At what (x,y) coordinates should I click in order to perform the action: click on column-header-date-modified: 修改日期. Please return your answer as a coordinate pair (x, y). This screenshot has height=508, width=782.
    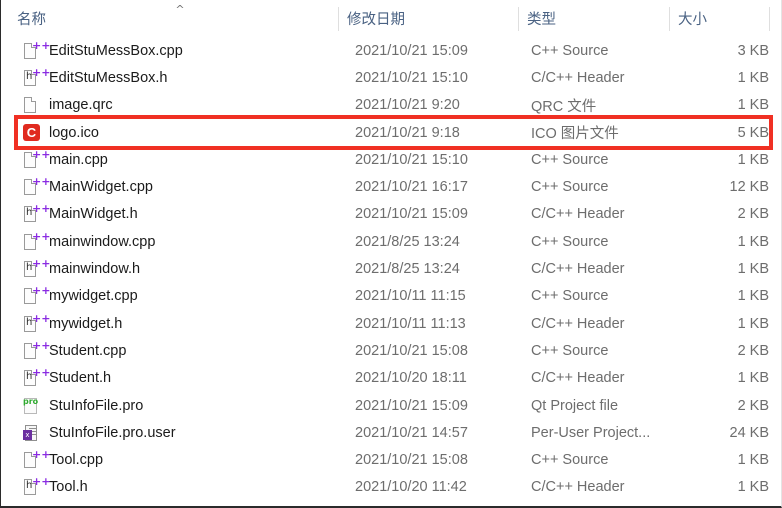
    Looking at the image, I should click on (428, 18).